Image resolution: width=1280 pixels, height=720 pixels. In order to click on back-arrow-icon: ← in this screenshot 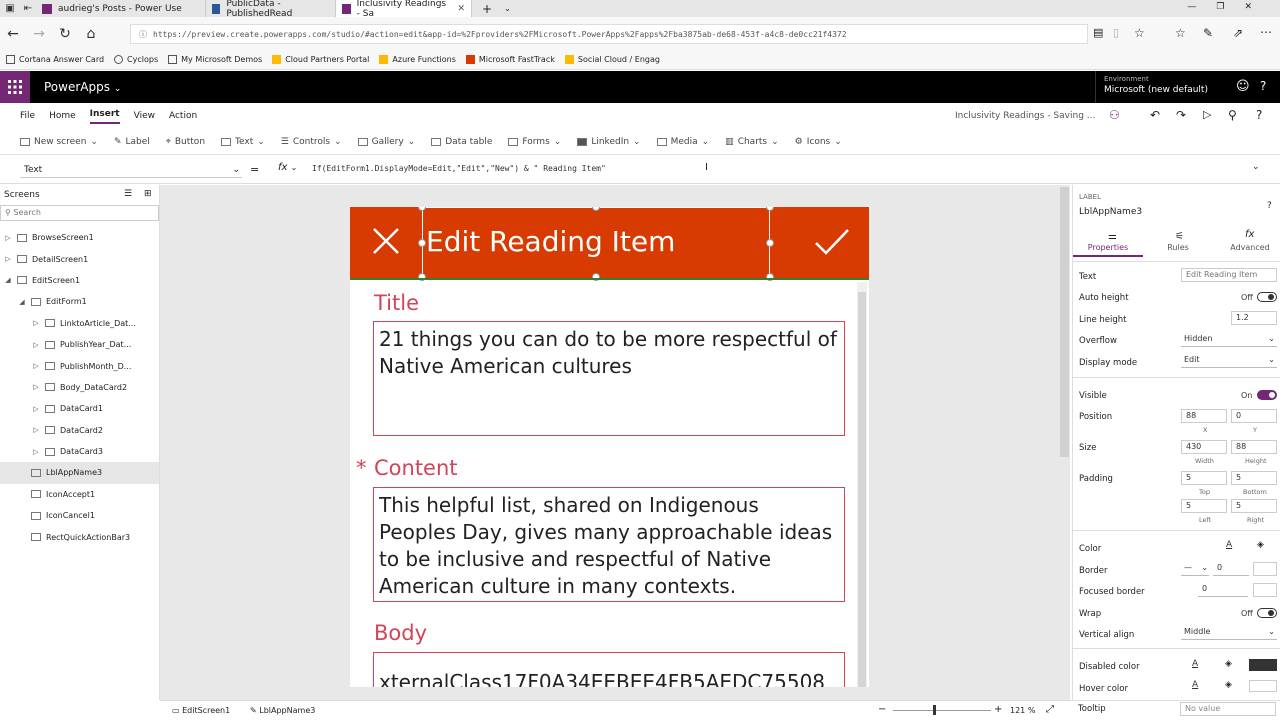, I will do `click(13, 34)`.